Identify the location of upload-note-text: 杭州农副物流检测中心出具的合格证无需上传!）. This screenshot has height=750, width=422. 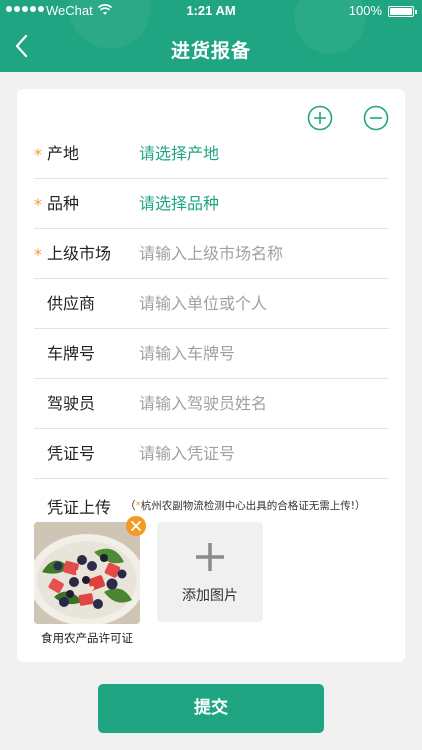
(253, 506).